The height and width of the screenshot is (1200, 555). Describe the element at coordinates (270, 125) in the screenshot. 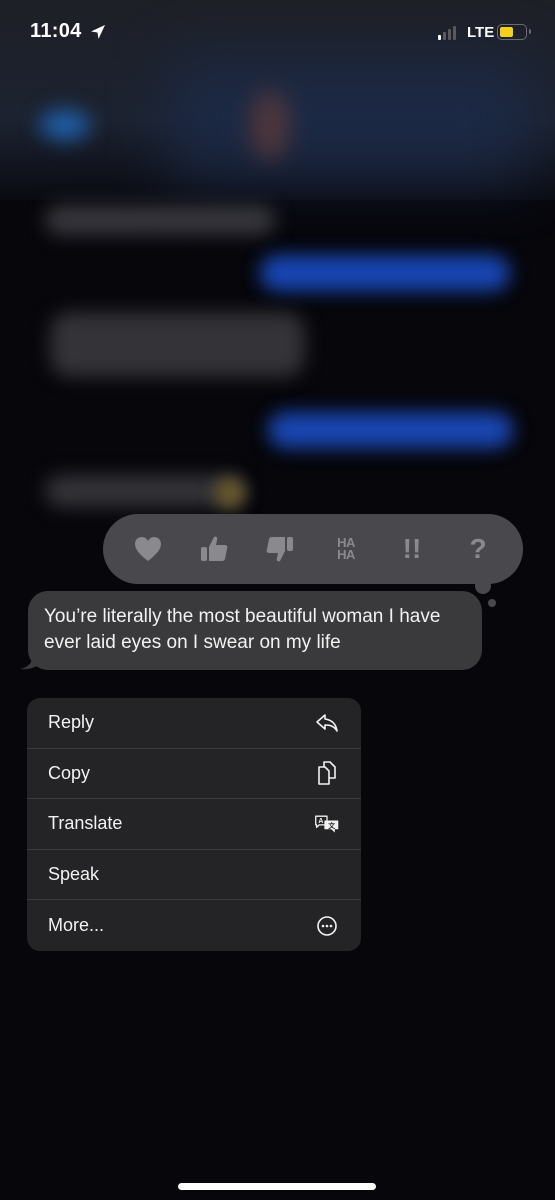

I see `blurred-contact-avatar` at that location.